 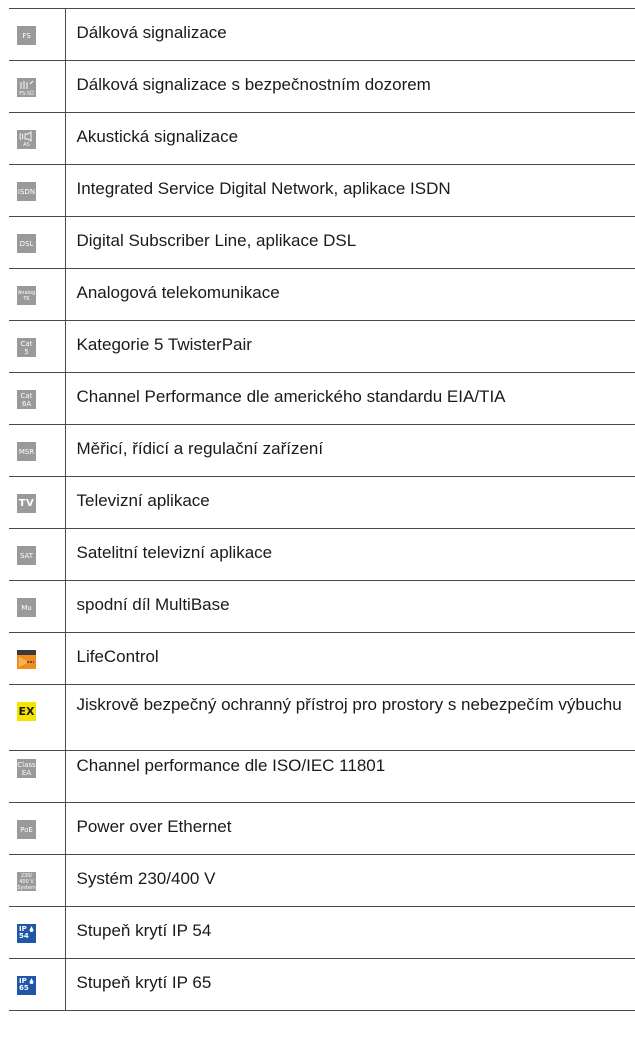 What do you see at coordinates (350, 880) in the screenshot?
I see `legend-text: Systém 230/400 V` at bounding box center [350, 880].